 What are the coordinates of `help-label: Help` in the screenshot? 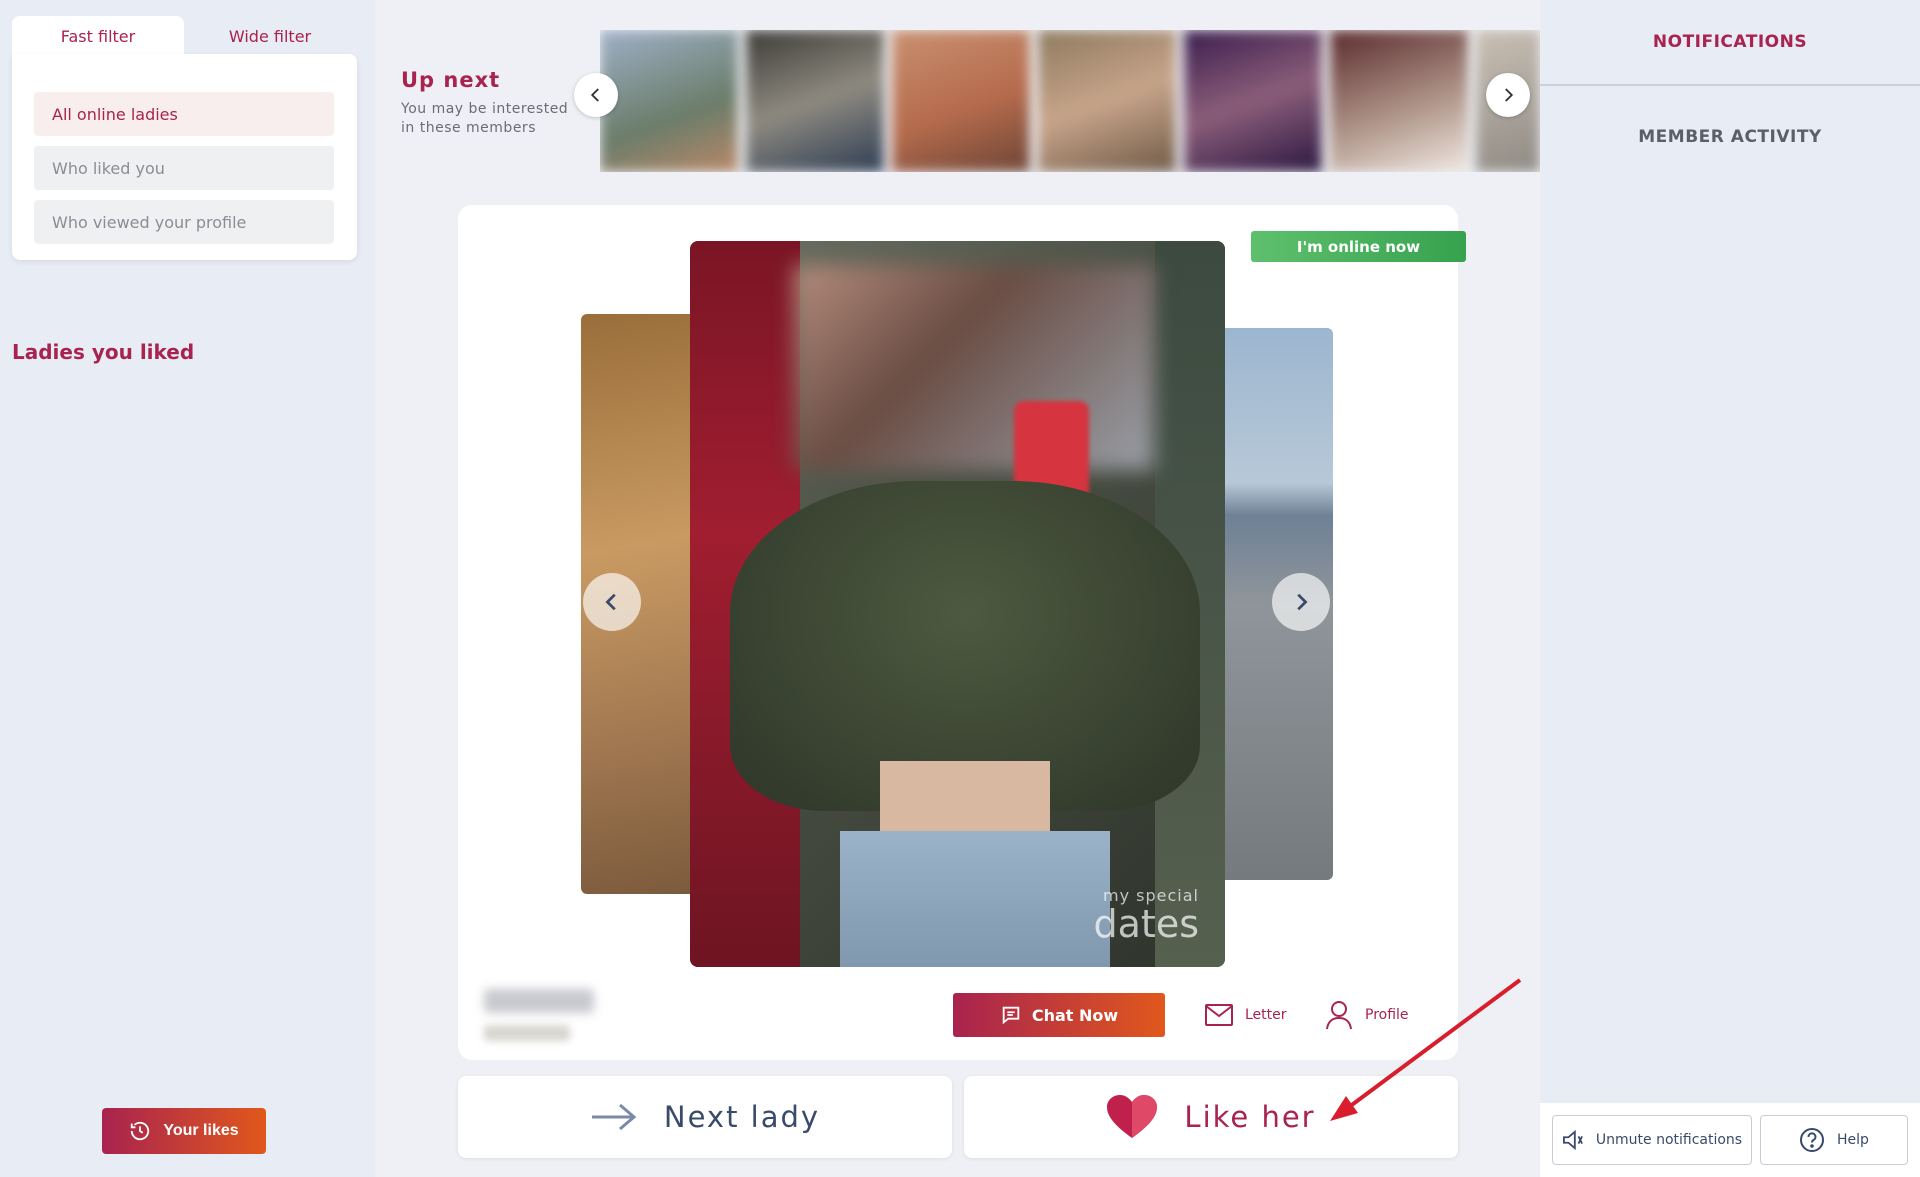 It's located at (1853, 1140).